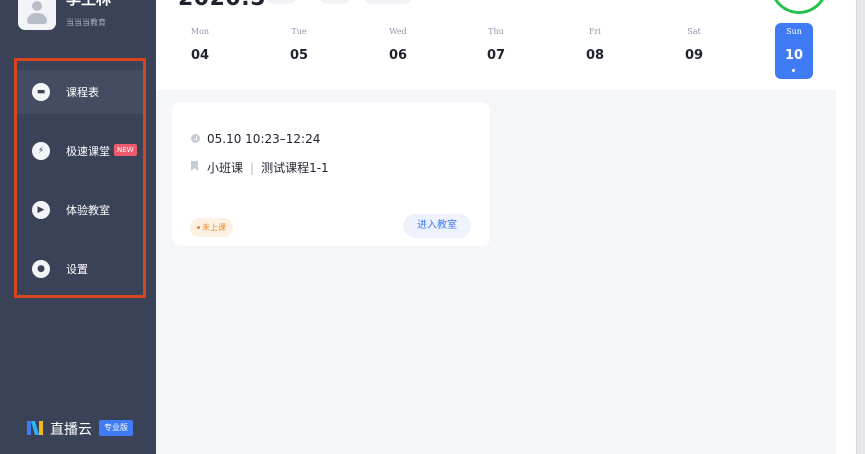  Describe the element at coordinates (799, 7) in the screenshot. I see `today-indicator-icon` at that location.